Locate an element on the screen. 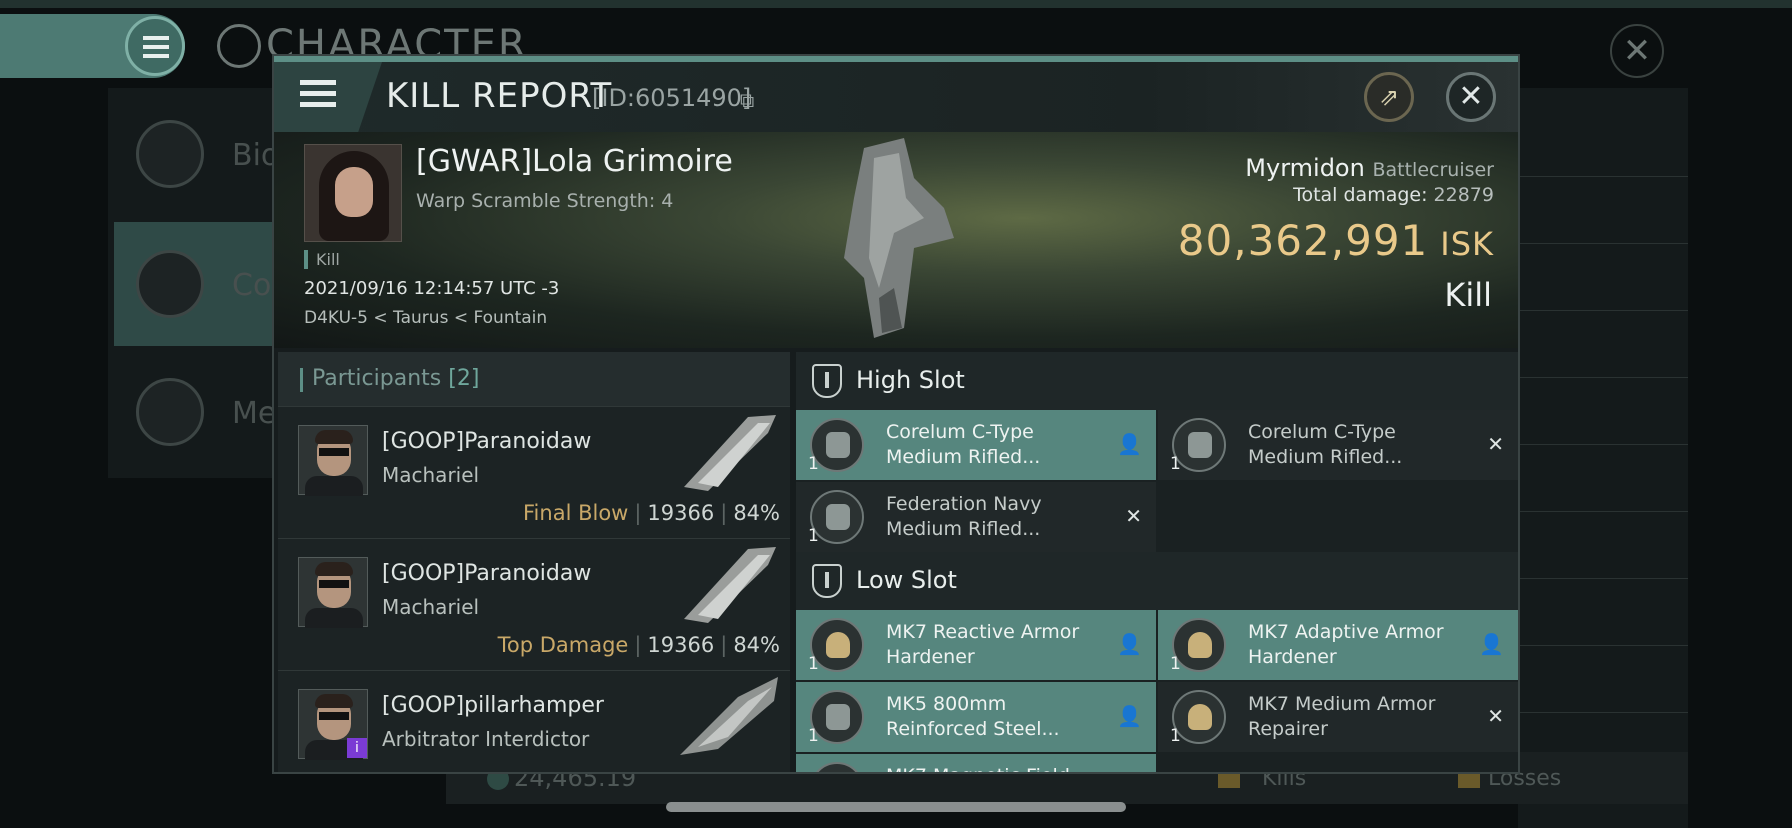 The height and width of the screenshot is (828, 1792). module-item: 1 MK7 Medium Armor Repairer ✕ is located at coordinates (1338, 717).